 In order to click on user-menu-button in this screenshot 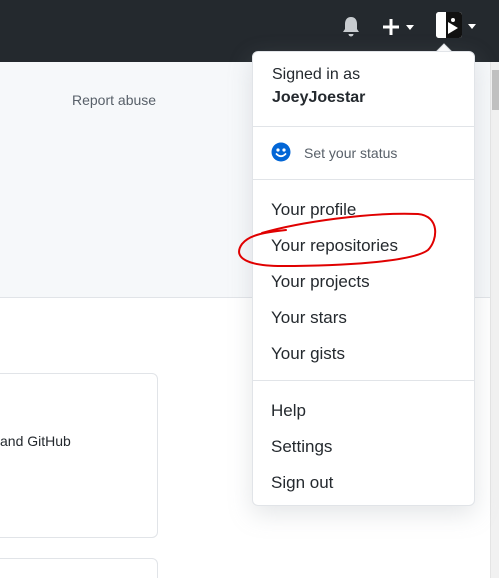, I will do `click(458, 27)`.